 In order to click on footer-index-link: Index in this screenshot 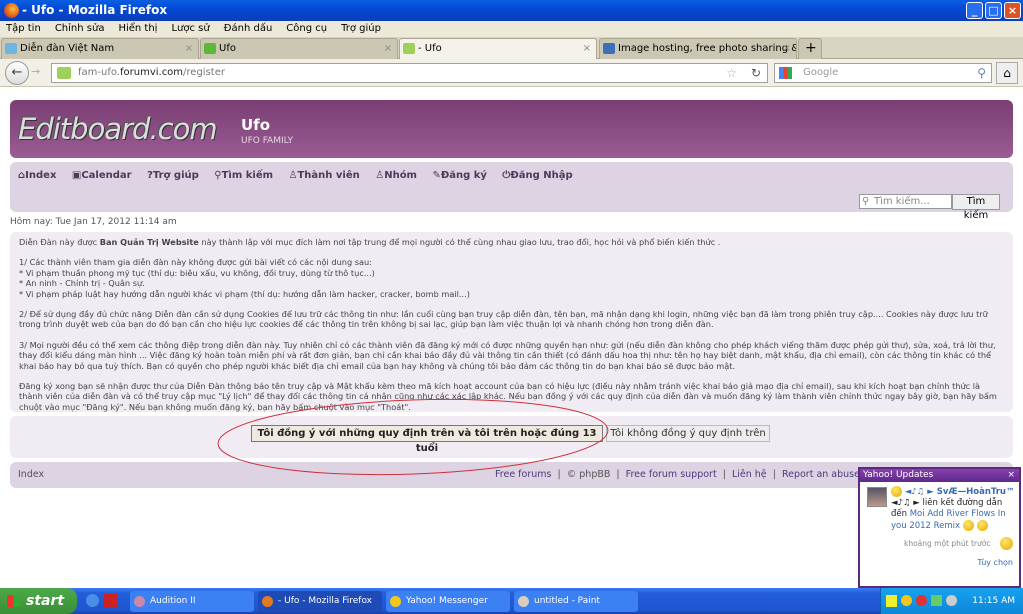, I will do `click(31, 475)`.